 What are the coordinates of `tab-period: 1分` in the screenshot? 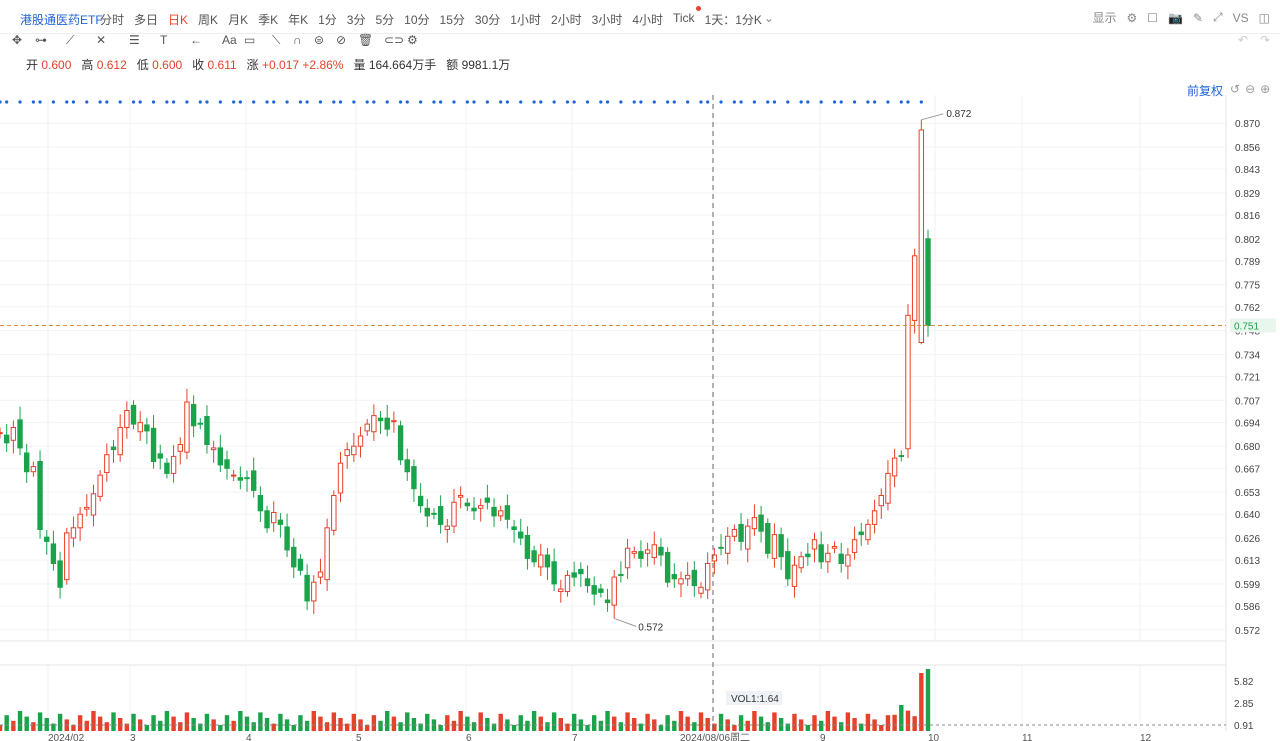 It's located at (327, 19).